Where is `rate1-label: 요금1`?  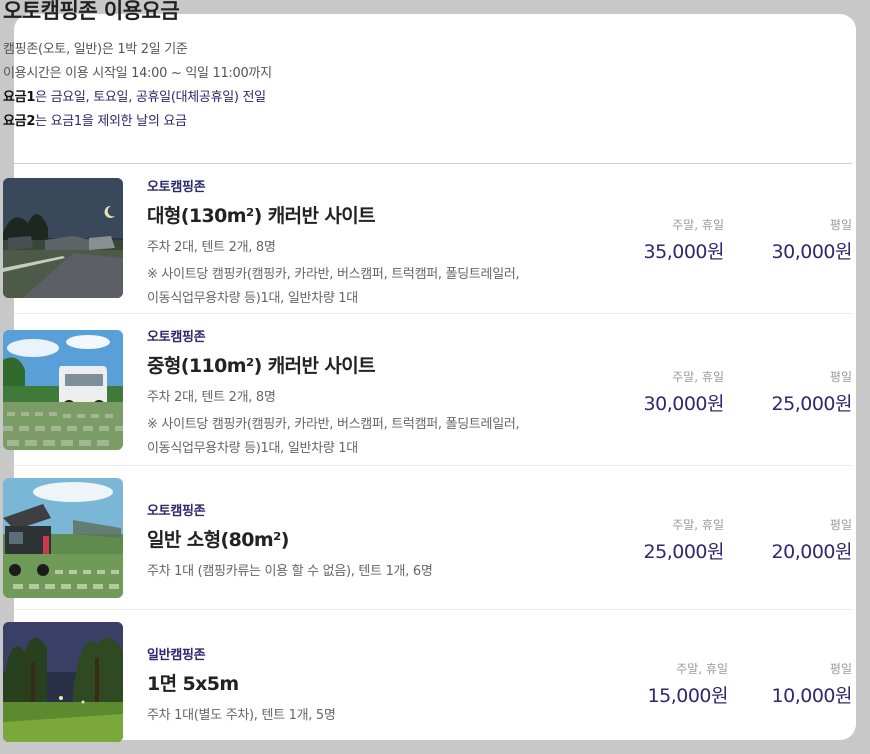 rate1-label: 요금1 is located at coordinates (19, 97).